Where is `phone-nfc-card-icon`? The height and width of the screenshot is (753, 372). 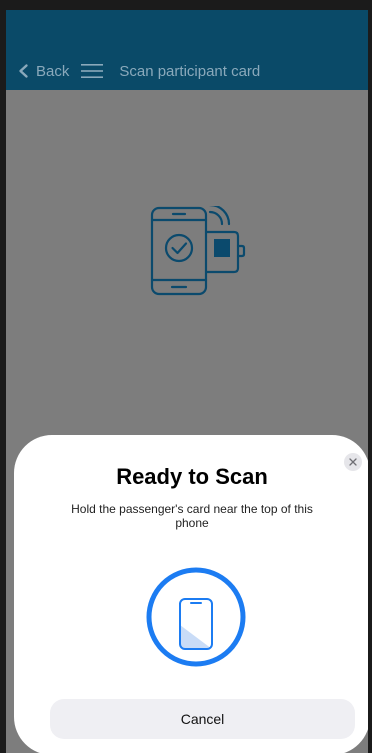
phone-nfc-card-icon is located at coordinates (198, 251).